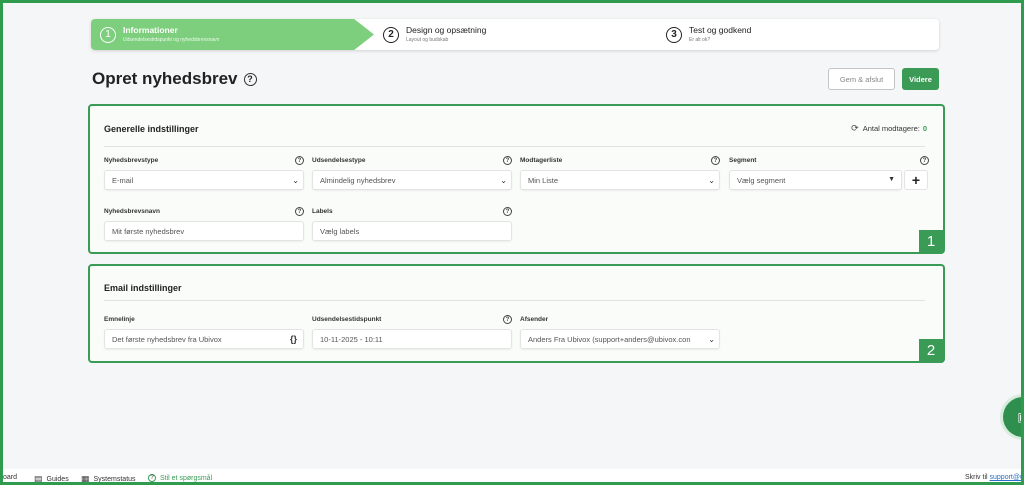  I want to click on system-status-label: Systemstatus, so click(114, 479).